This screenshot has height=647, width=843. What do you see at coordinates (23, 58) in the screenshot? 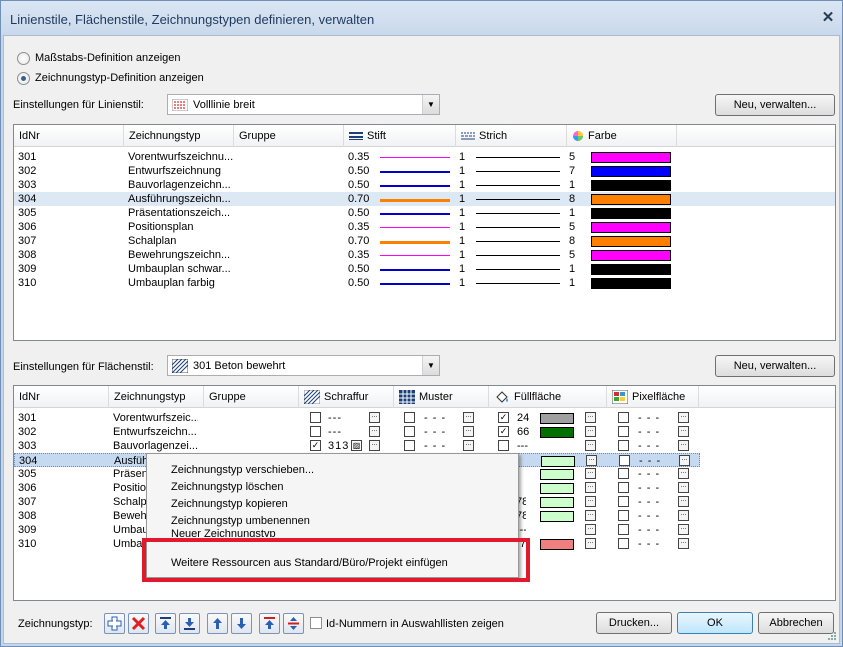
I see `radio-button` at bounding box center [23, 58].